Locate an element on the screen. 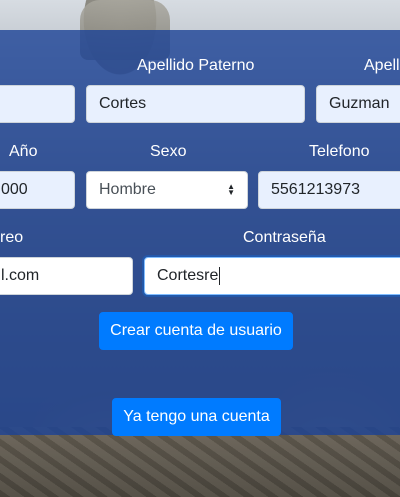 The height and width of the screenshot is (497, 400). apellido-paterno-value: Cortes is located at coordinates (123, 103).